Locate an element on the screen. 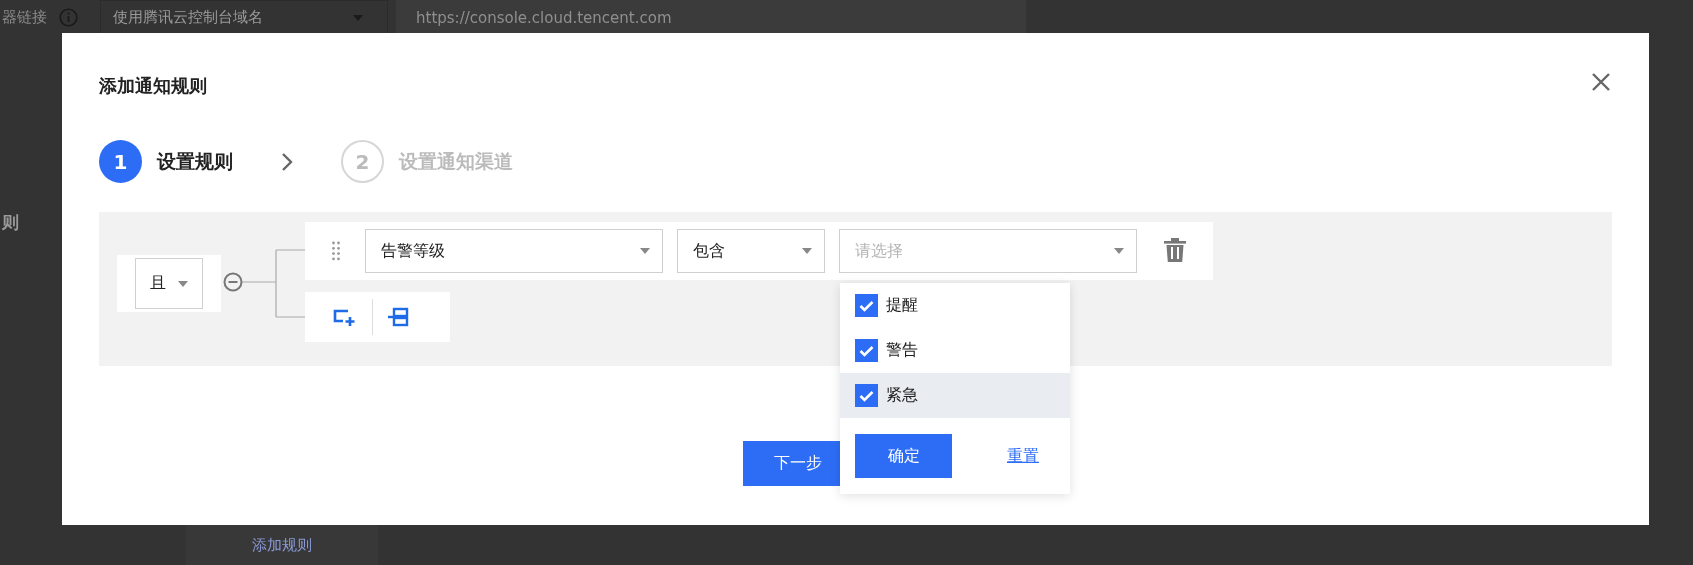 This screenshot has height=565, width=1693. field-select: 告警等级 is located at coordinates (514, 251).